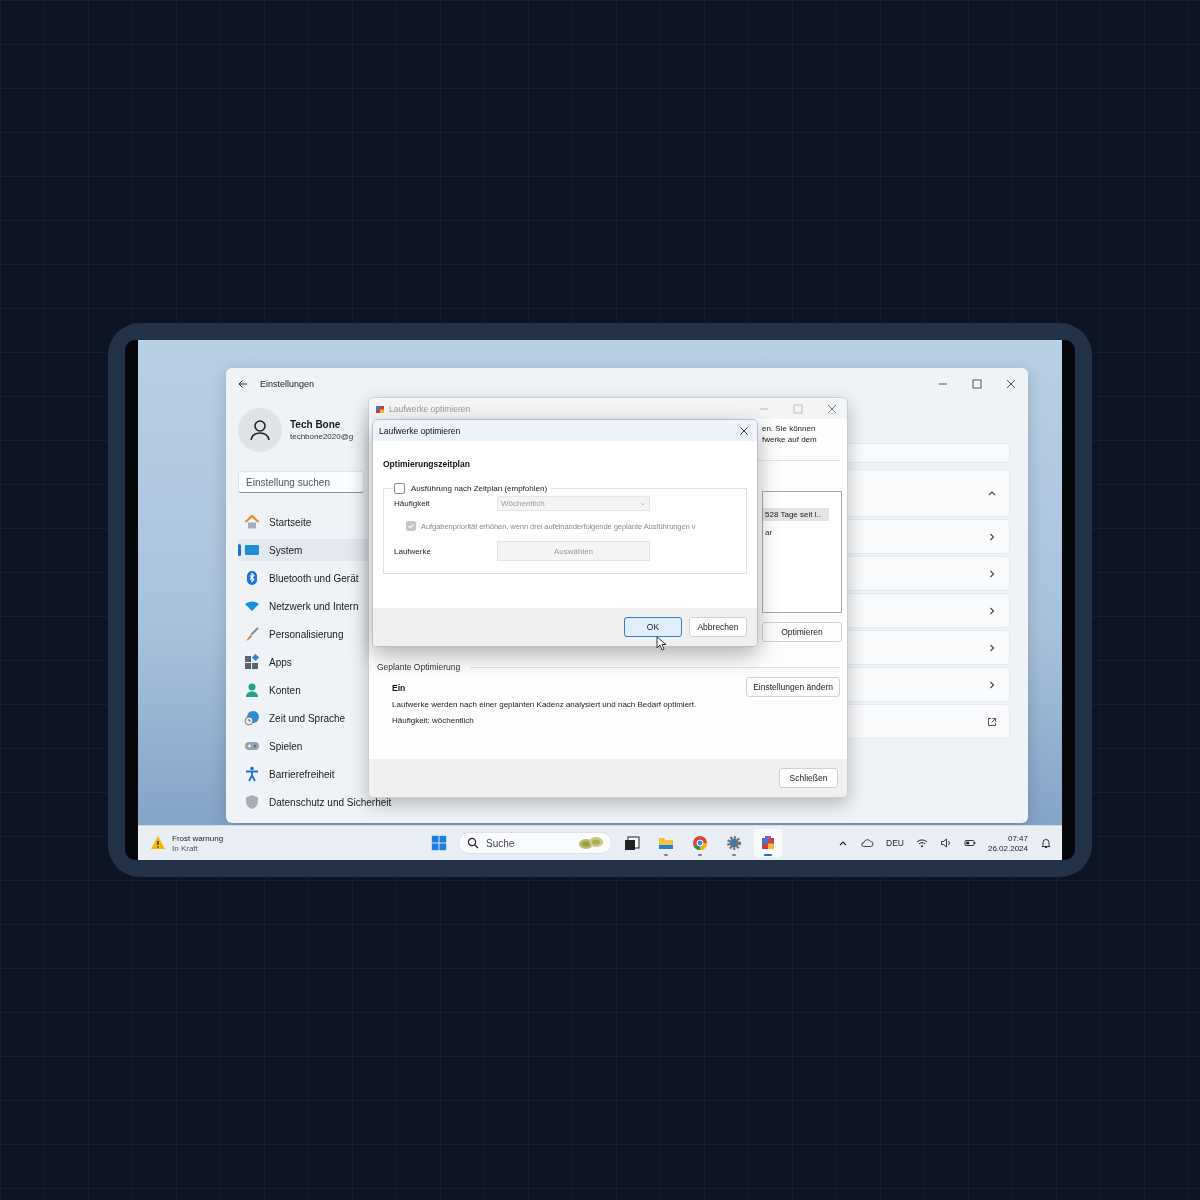 The height and width of the screenshot is (1200, 1200). I want to click on section-heading: Geplante Optimierung, so click(419, 667).